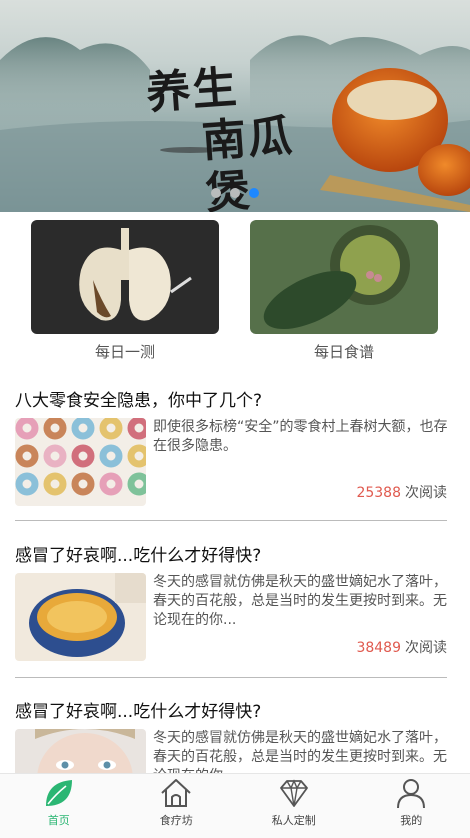 The image size is (470, 838). I want to click on bottom-tab-bar: 首页 食疗坊 私人定制 我的, so click(235, 805).